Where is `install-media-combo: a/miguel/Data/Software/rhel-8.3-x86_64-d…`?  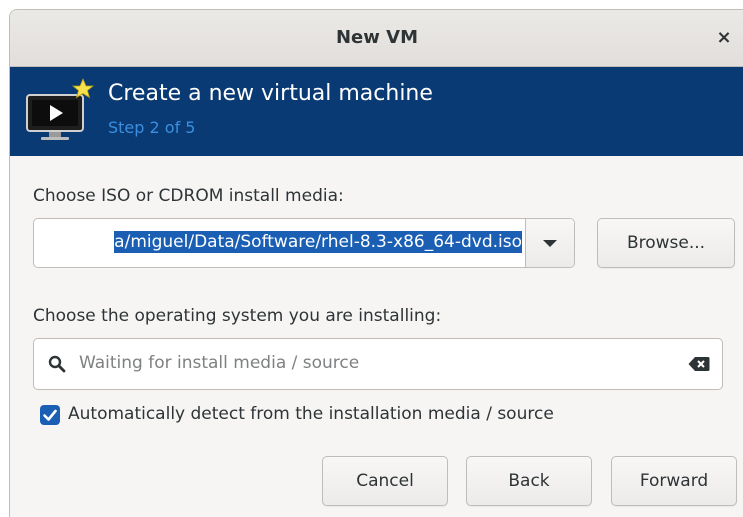
install-media-combo: a/miguel/Data/Software/rhel-8.3-x86_64-d… is located at coordinates (304, 243).